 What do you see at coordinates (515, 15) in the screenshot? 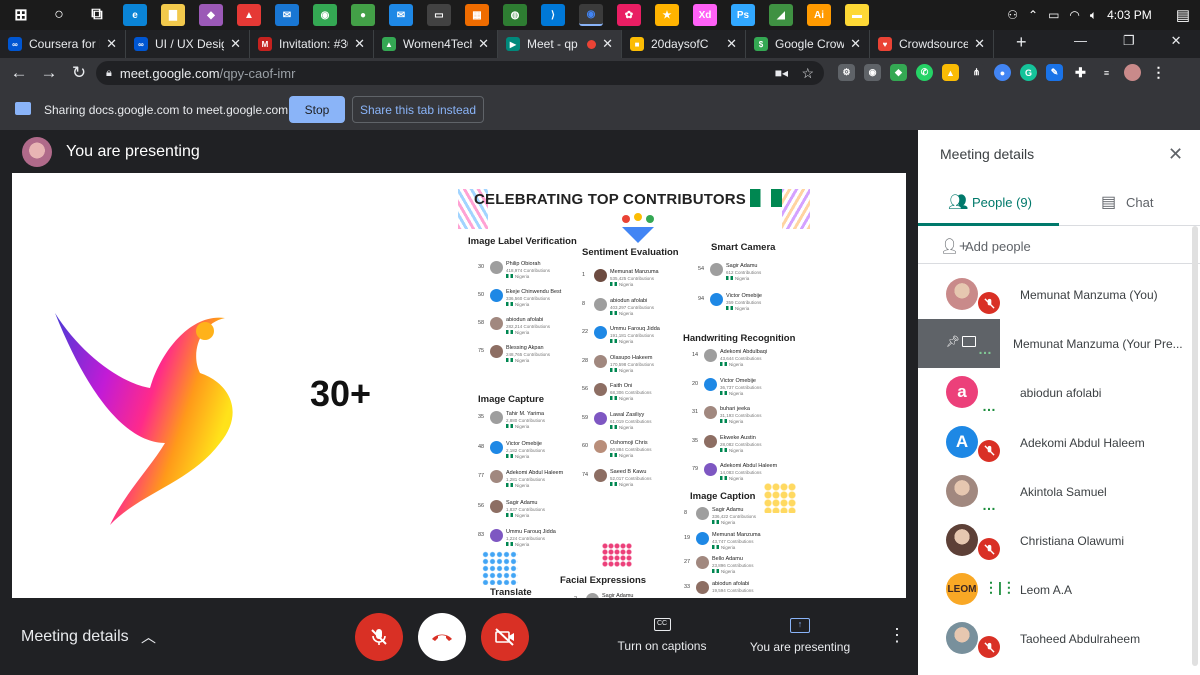
I see `app-green2-icon: ◍` at bounding box center [515, 15].